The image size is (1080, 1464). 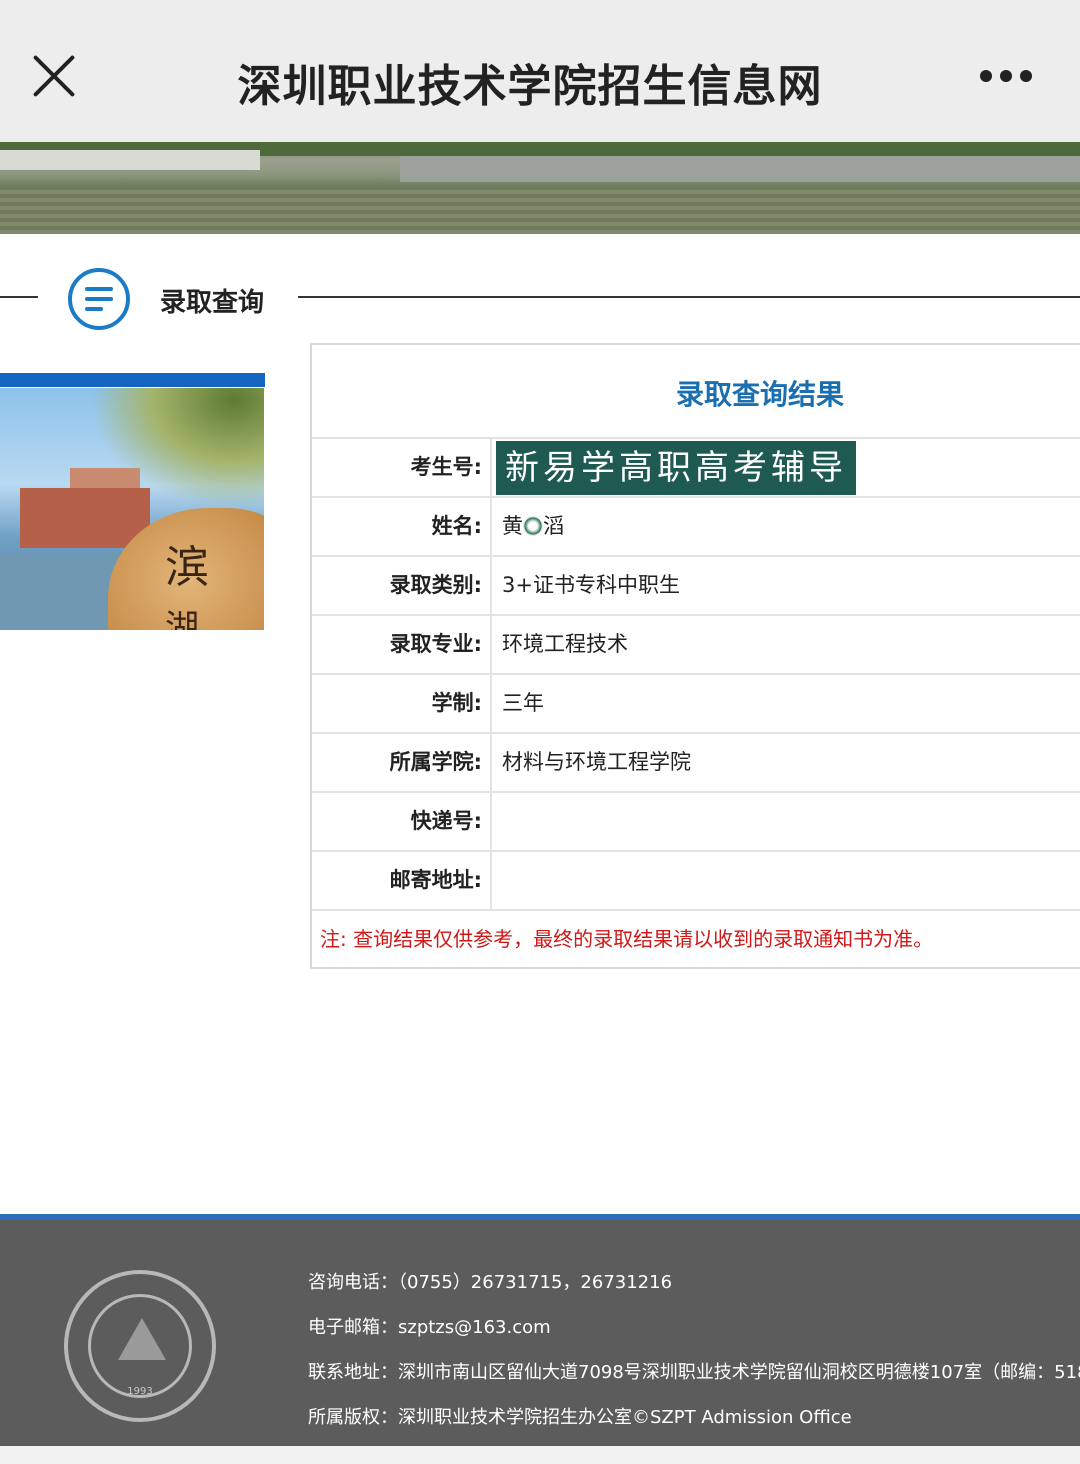 What do you see at coordinates (402, 762) in the screenshot?
I see `college-label: 所属学院:` at bounding box center [402, 762].